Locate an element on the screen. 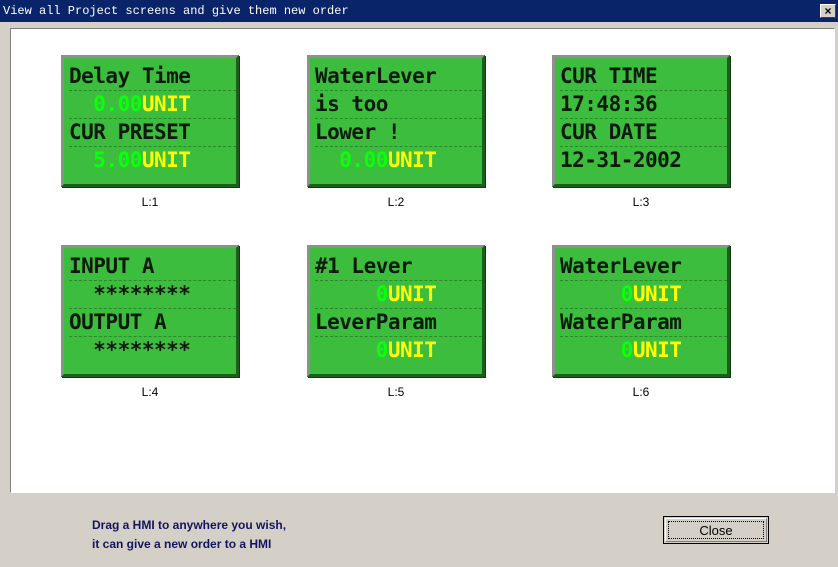  hmi-screen-6: WaterLever 0UNIT WaterParam 0UNIT is located at coordinates (641, 311).